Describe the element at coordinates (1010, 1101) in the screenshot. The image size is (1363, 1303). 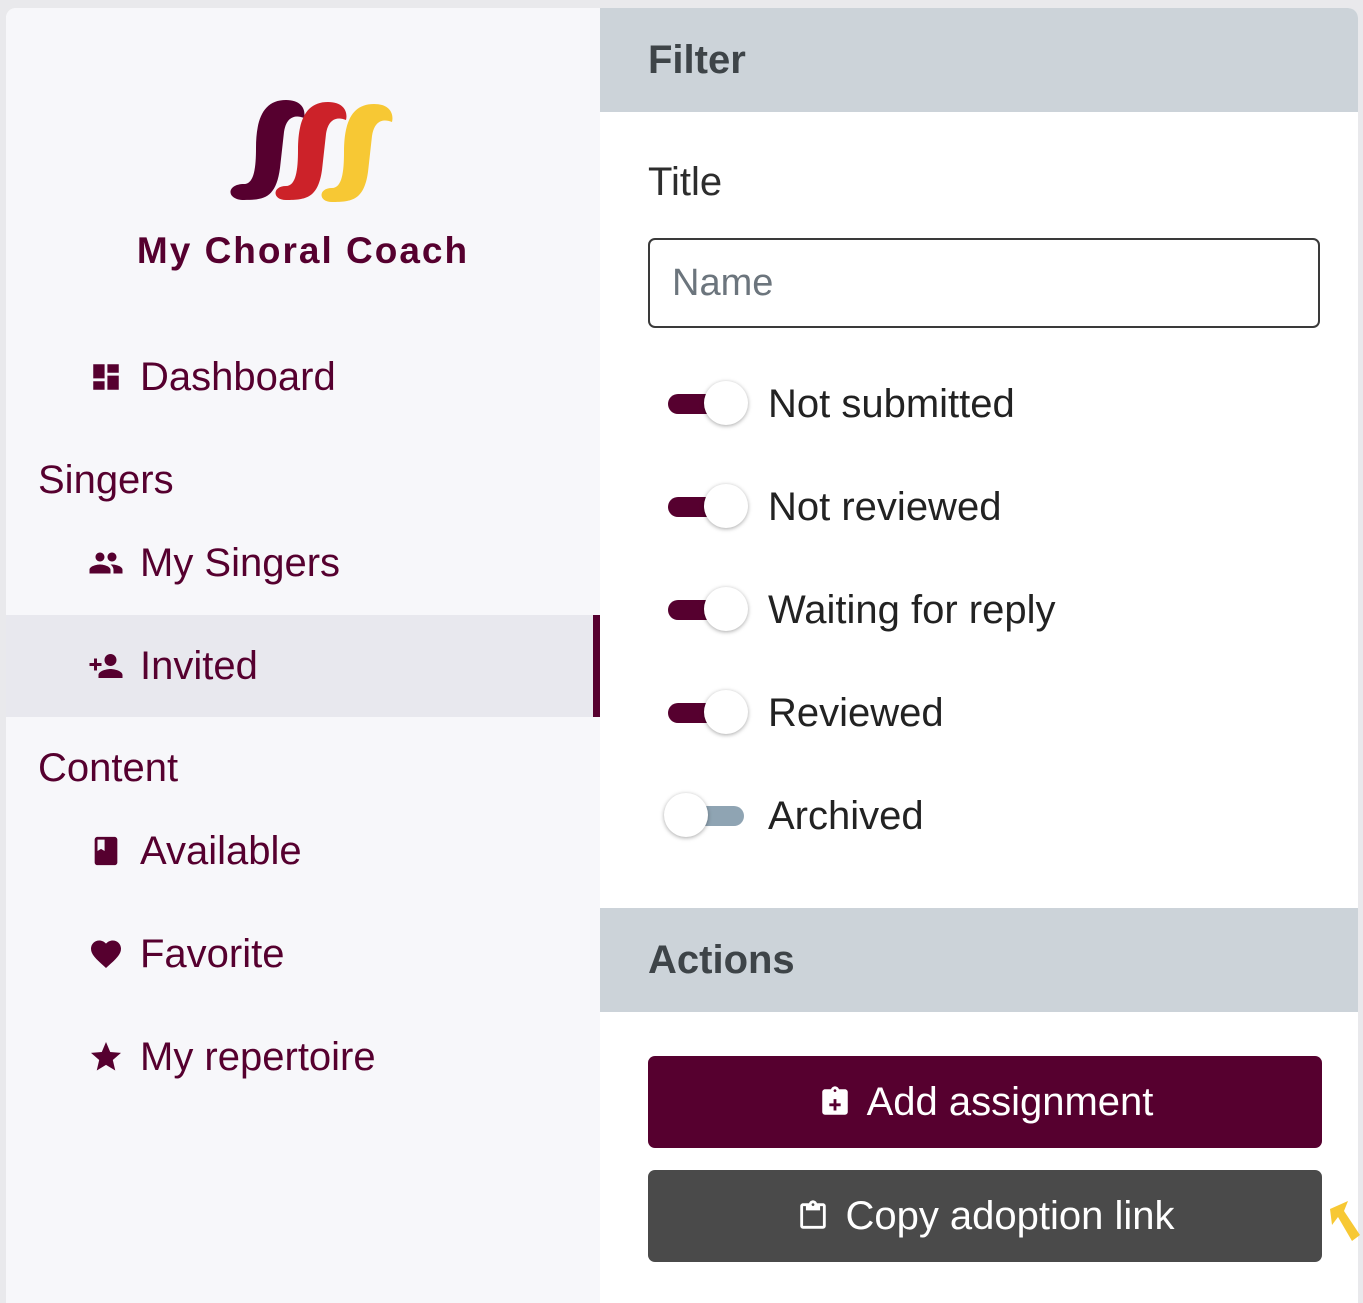
I see `button-label: Add assignment` at that location.